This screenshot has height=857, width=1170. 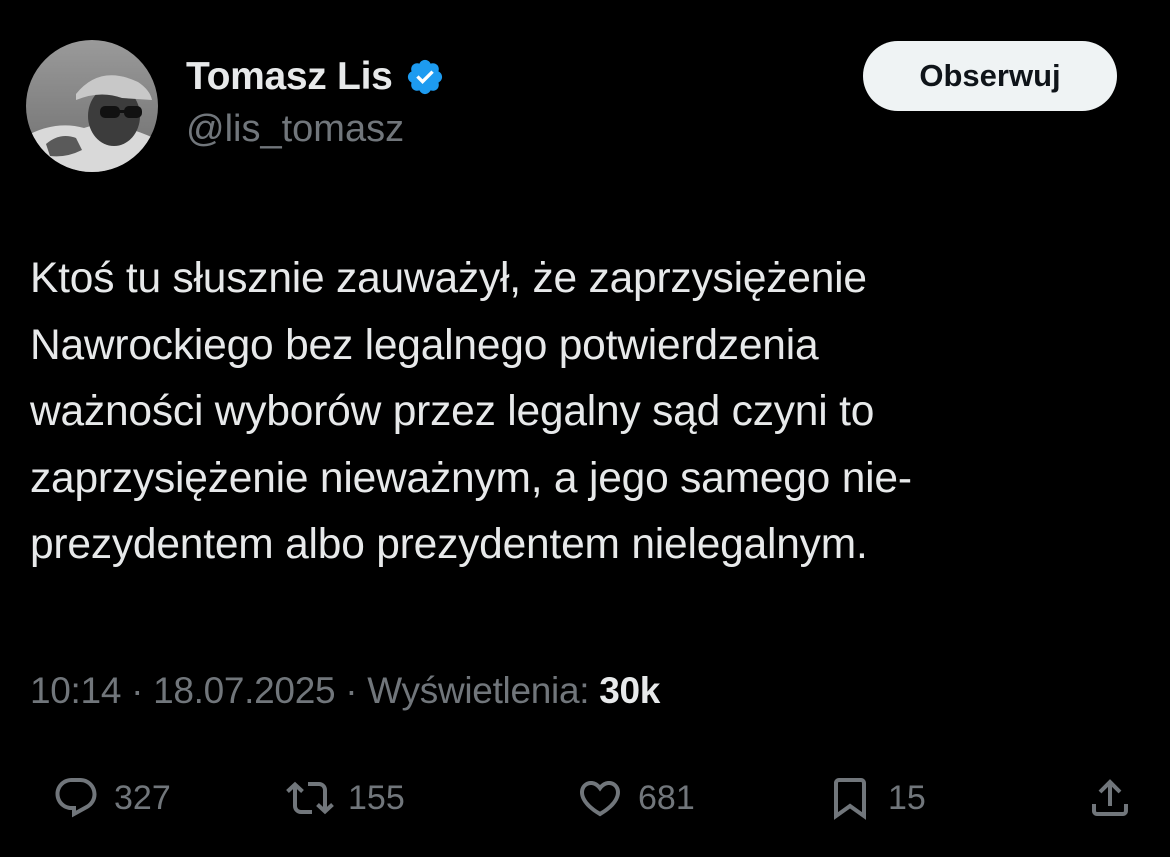 I want to click on tweet-actions: 327 155 681 15, so click(x=585, y=798).